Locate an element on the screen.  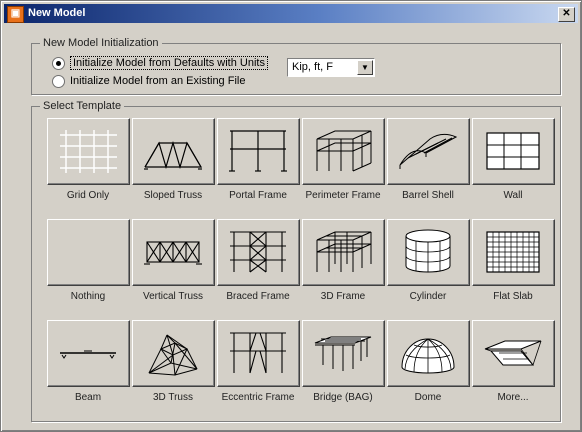
radio-existing-label: Initialize Model from an Existing File is located at coordinates (157, 81).